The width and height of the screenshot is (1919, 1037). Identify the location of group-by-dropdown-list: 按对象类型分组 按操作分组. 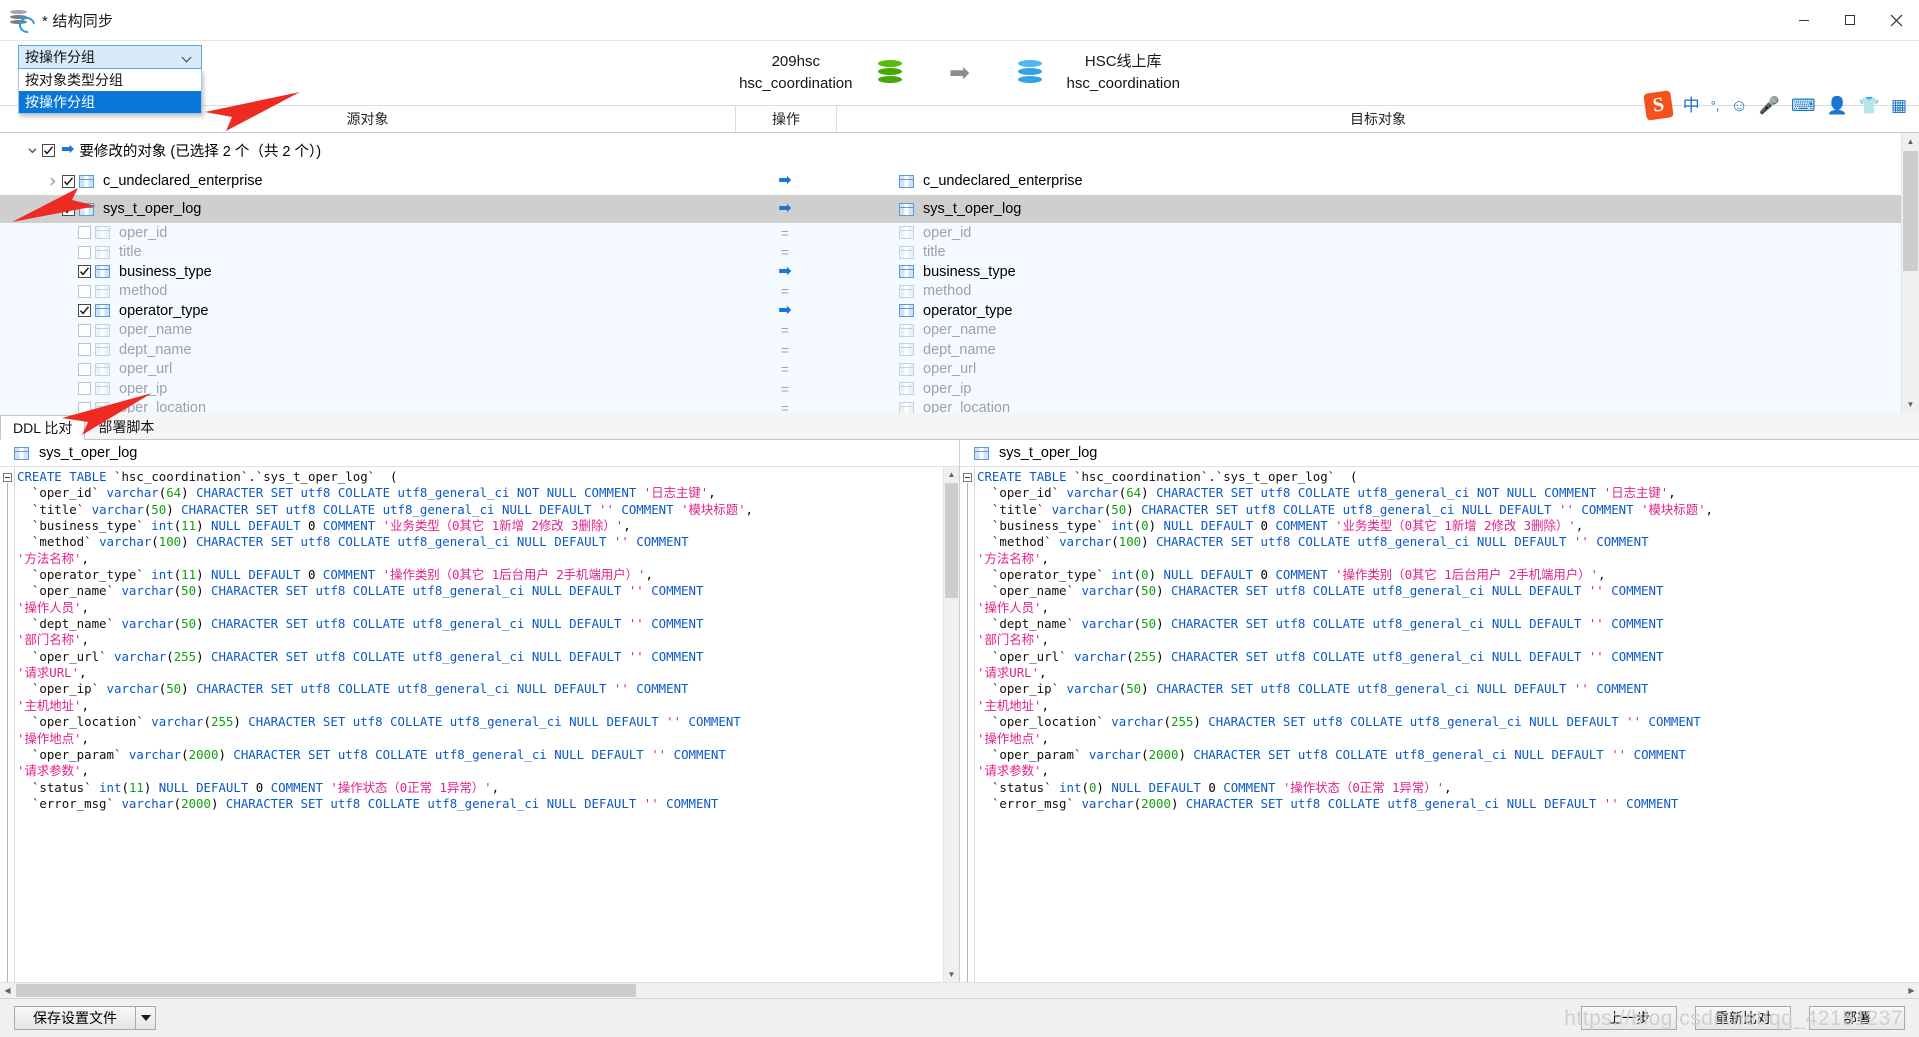
(110, 91).